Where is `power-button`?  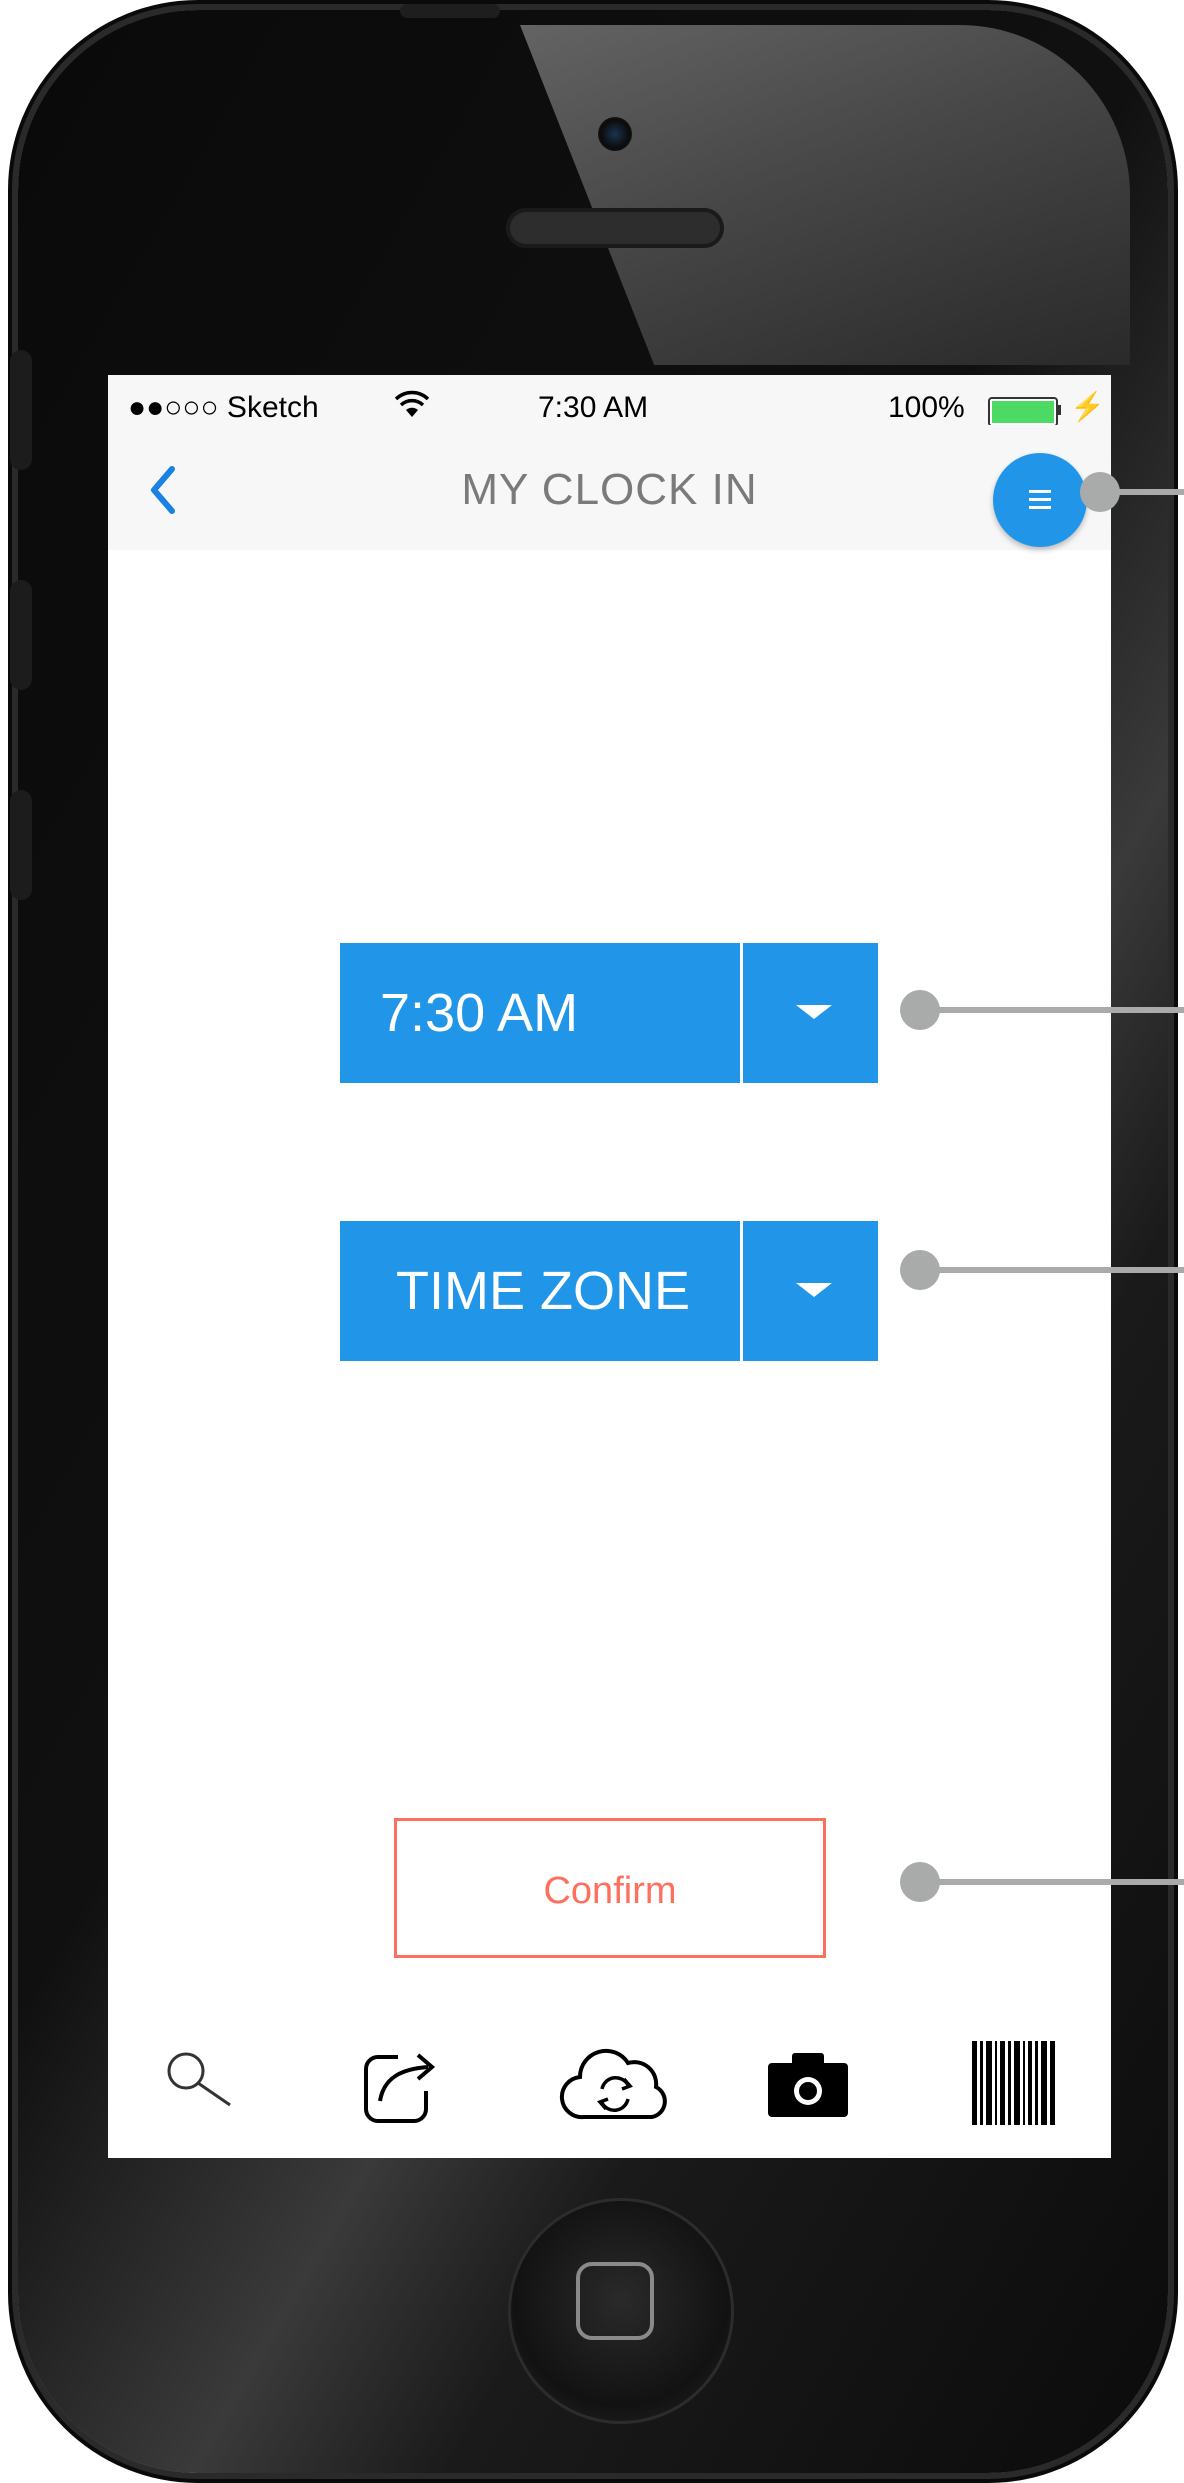
power-button is located at coordinates (450, 11).